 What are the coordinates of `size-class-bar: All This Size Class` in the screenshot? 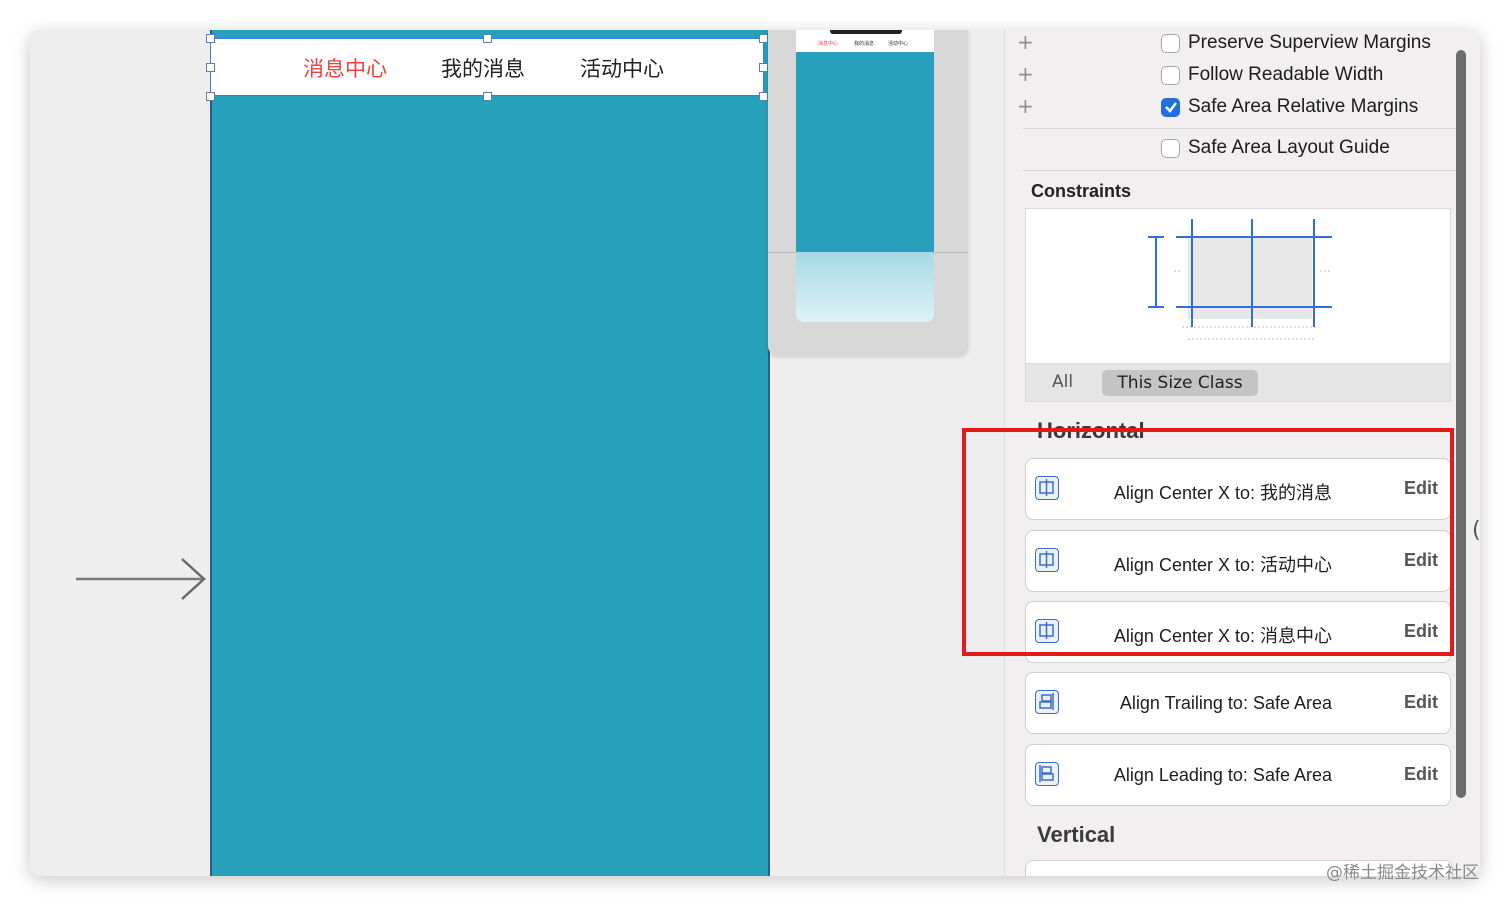 It's located at (1238, 383).